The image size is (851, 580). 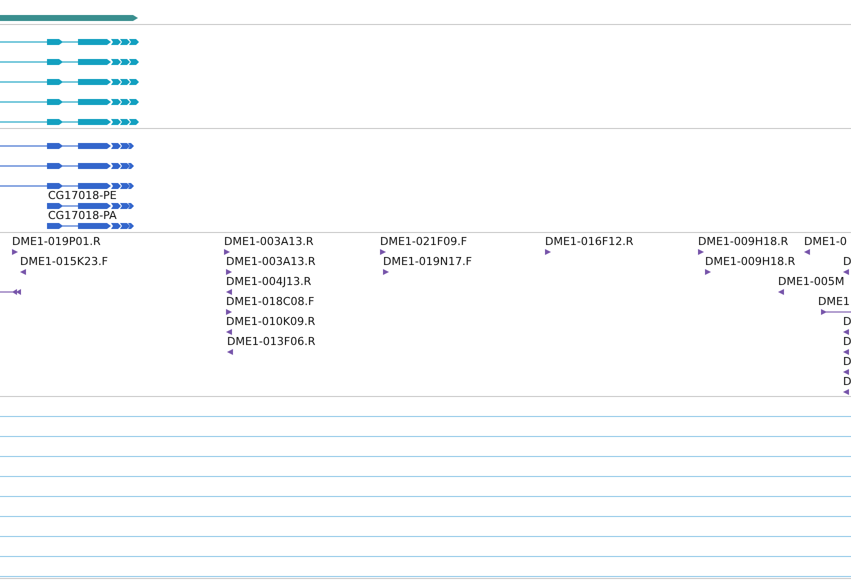 What do you see at coordinates (811, 281) in the screenshot?
I see `est-label: DME1-005M` at bounding box center [811, 281].